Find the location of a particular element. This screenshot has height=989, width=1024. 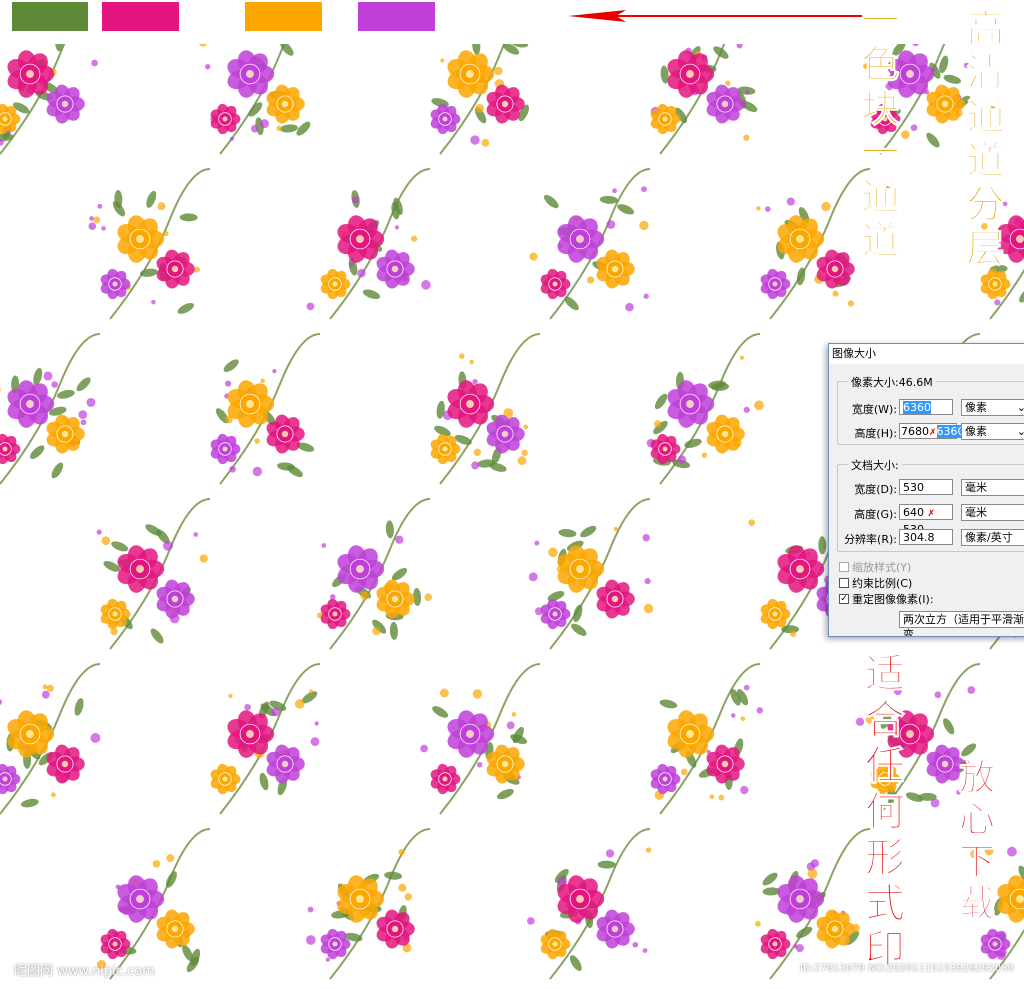

width-label: 宽度(W): is located at coordinates (874, 409).